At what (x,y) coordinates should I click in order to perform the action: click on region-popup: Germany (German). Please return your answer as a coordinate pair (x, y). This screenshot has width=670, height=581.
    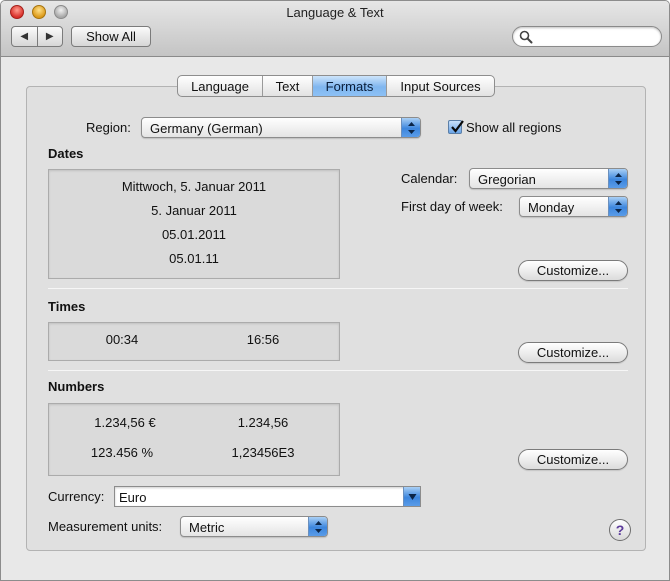
    Looking at the image, I should click on (281, 127).